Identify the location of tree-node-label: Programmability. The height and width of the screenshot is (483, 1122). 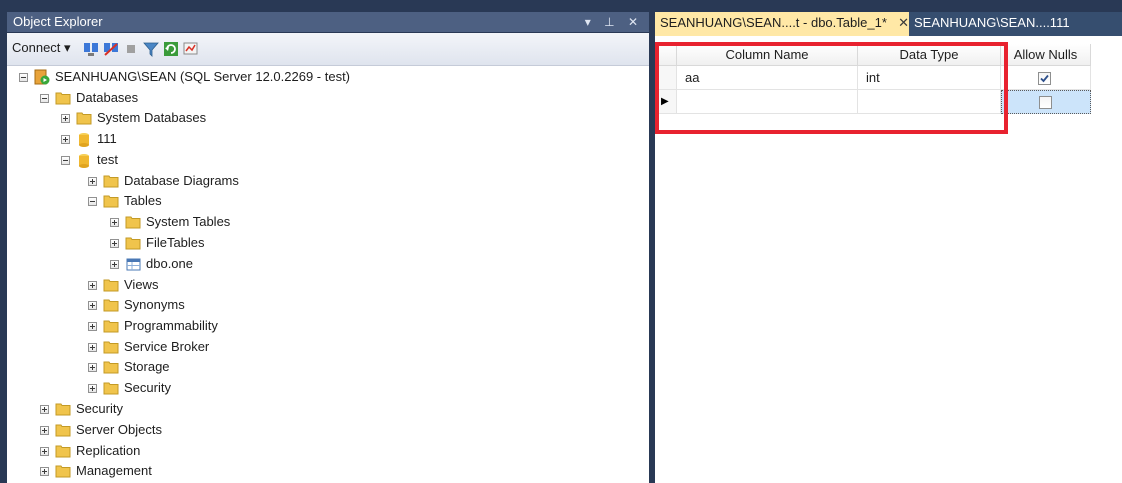
(171, 325).